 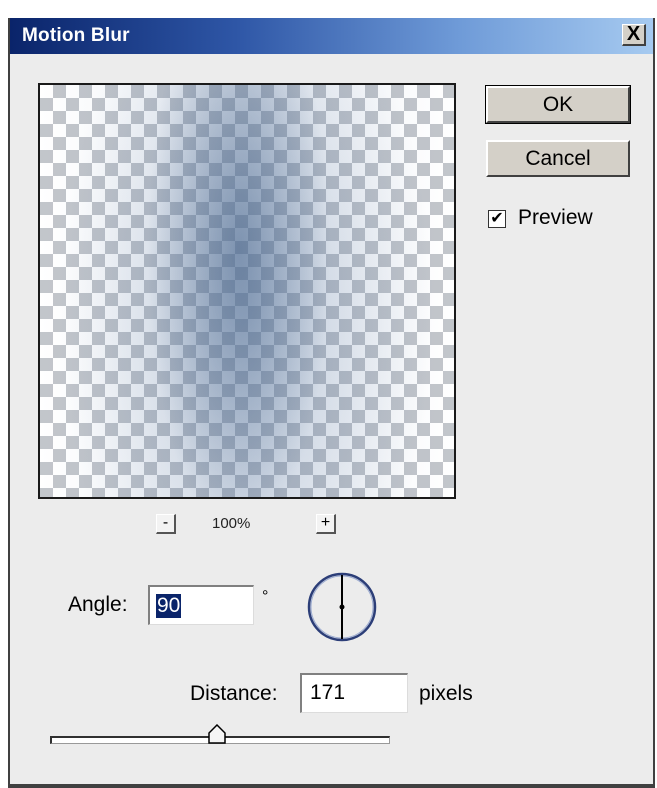 What do you see at coordinates (558, 158) in the screenshot?
I see `cancel-button: Cancel` at bounding box center [558, 158].